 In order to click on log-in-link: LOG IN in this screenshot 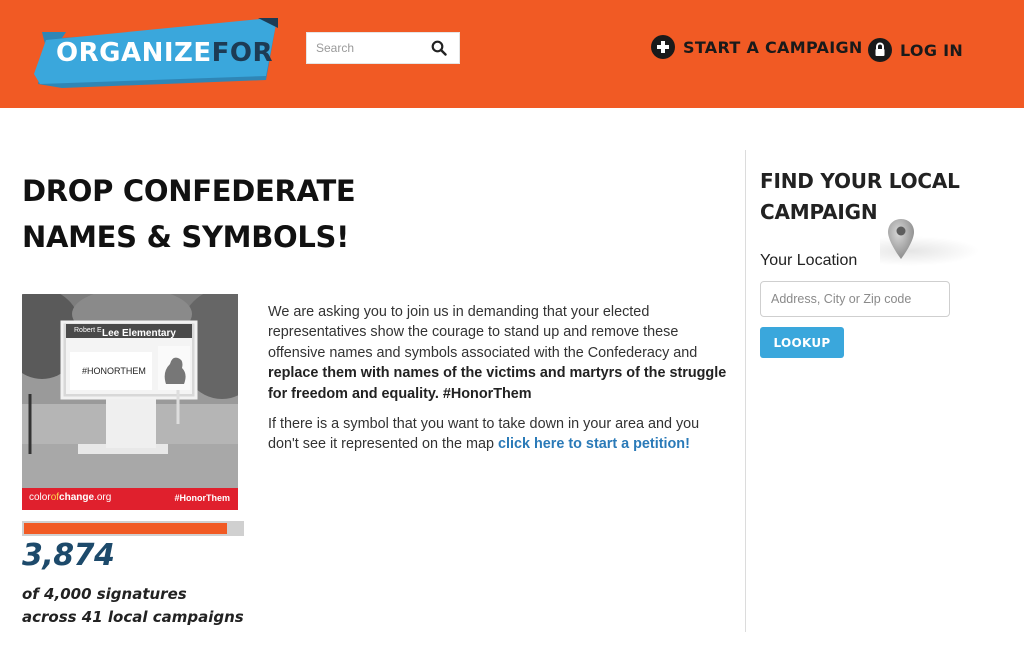, I will do `click(915, 50)`.